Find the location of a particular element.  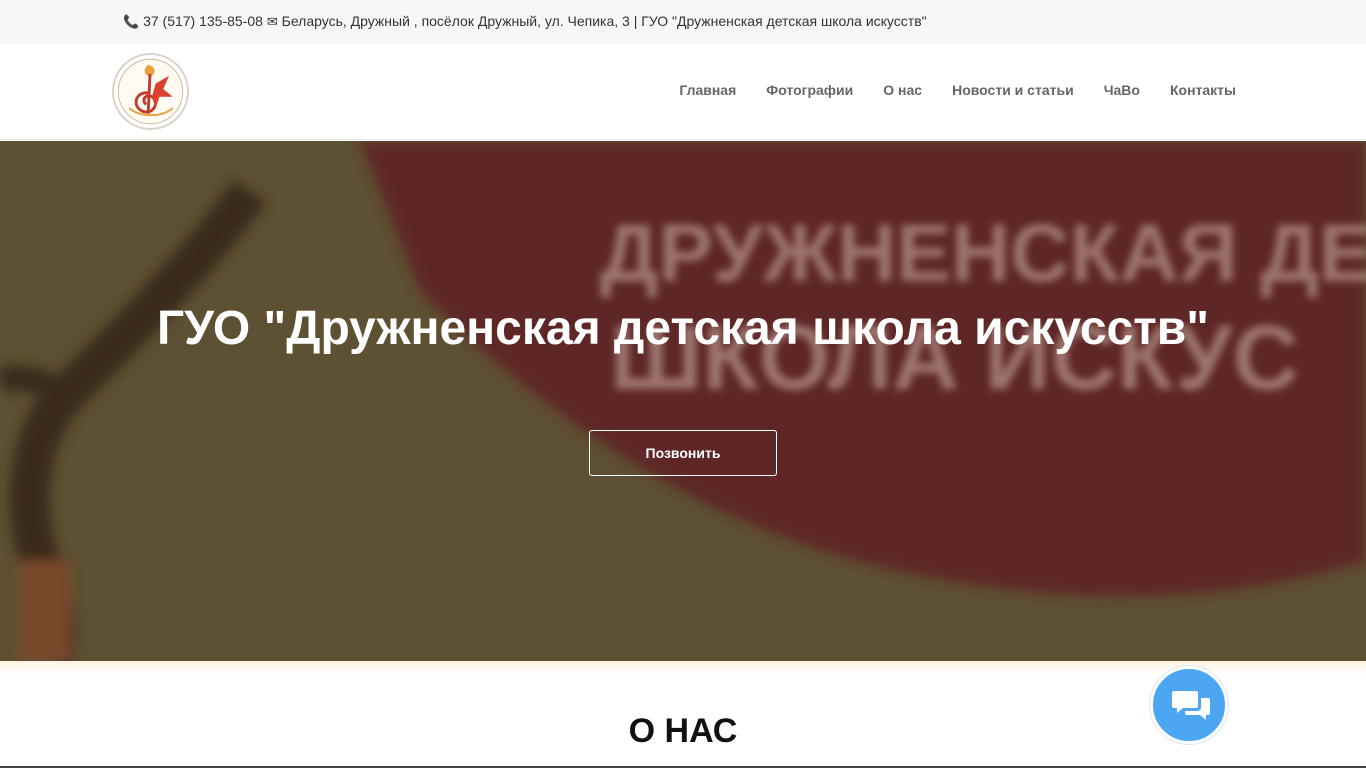

phone-icon: 📞 is located at coordinates (131, 22).